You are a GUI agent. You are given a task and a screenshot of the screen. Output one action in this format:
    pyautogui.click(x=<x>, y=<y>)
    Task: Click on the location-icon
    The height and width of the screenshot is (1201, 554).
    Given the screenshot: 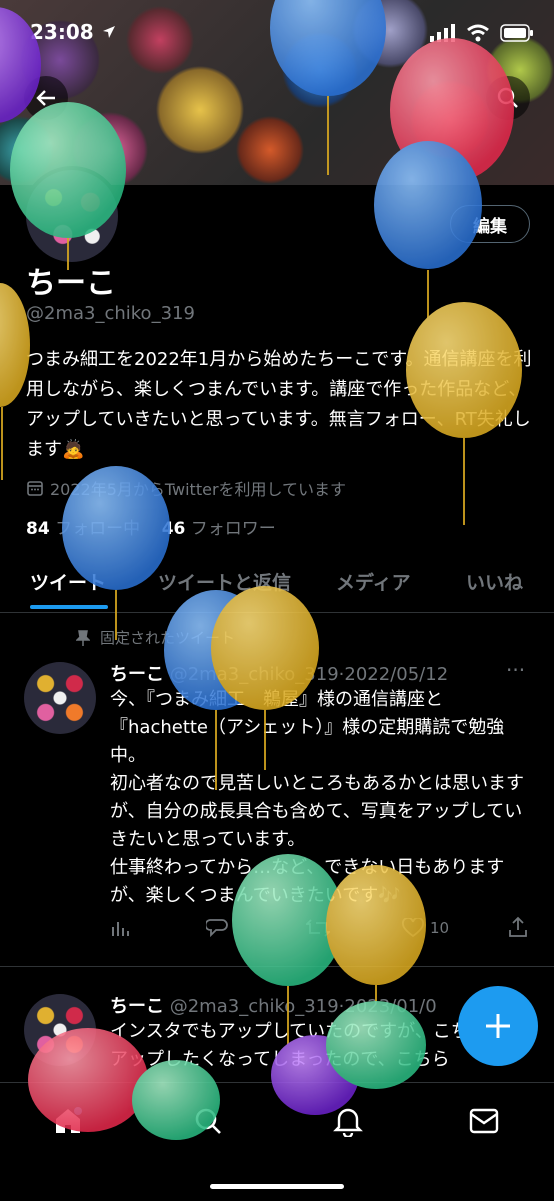 What is the action you would take?
    pyautogui.click(x=108, y=32)
    